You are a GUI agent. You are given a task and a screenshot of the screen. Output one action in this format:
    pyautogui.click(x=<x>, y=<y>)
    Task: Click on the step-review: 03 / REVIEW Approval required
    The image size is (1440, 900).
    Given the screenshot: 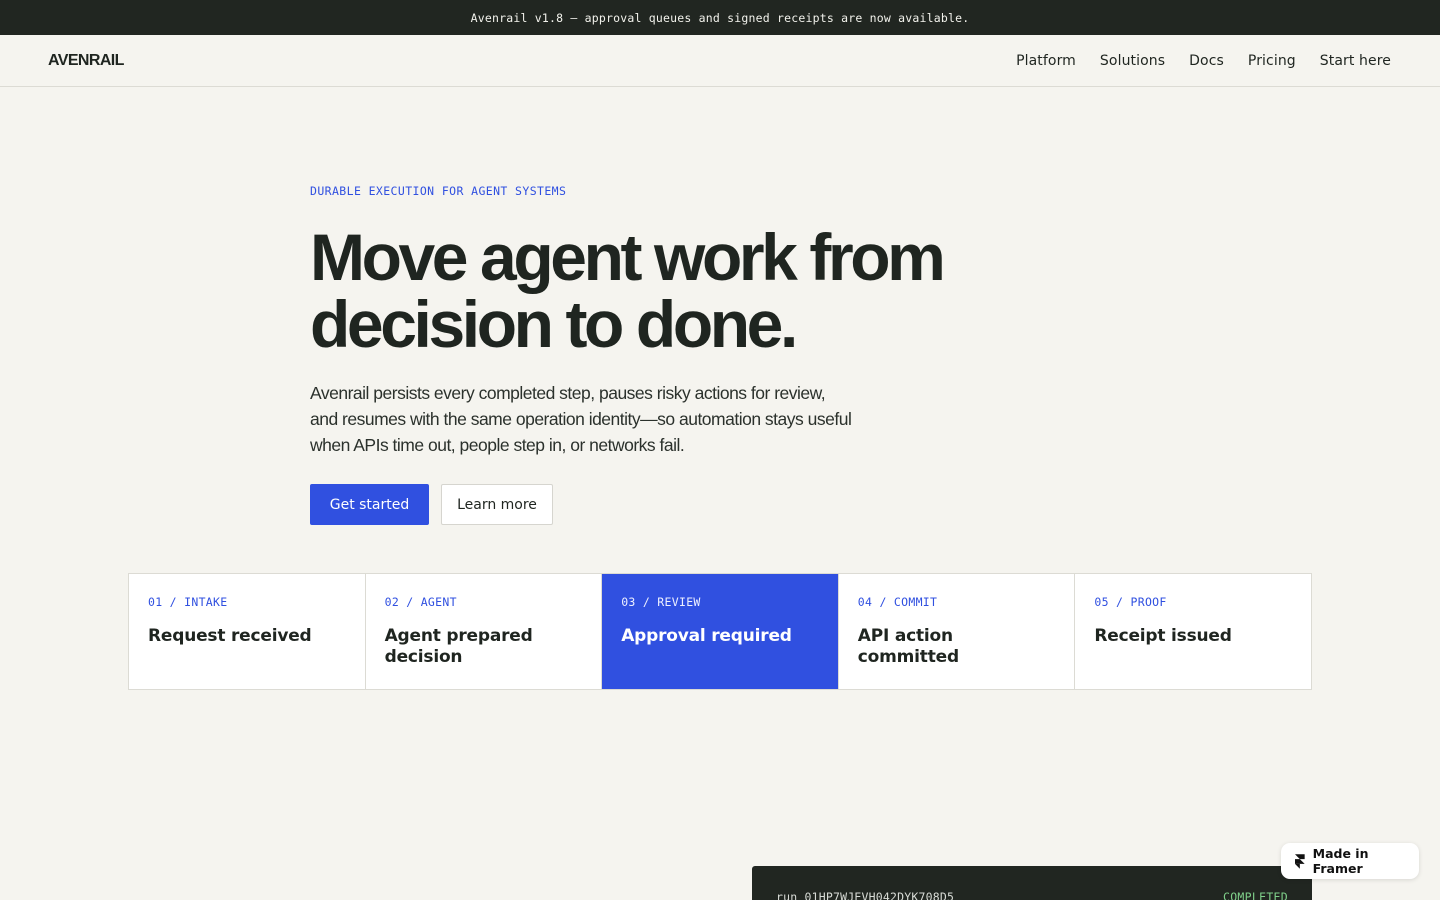 What is the action you would take?
    pyautogui.click(x=720, y=631)
    